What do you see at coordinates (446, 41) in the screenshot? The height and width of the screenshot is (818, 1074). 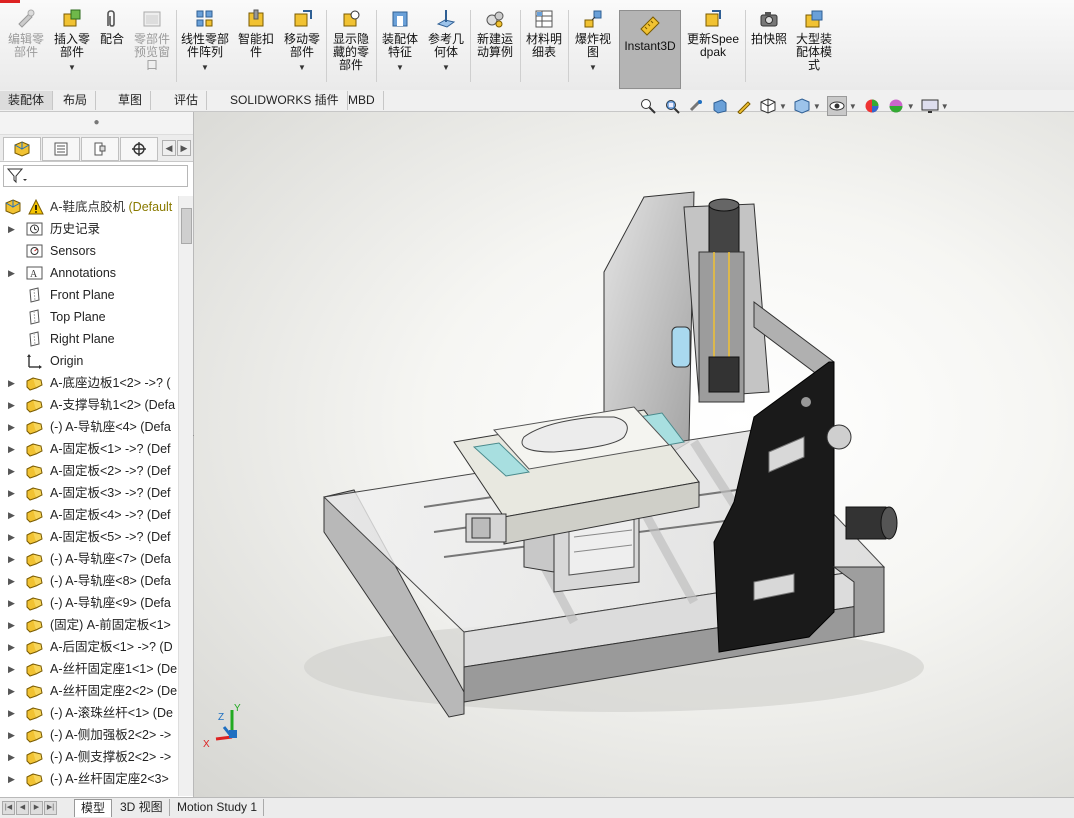 I see `reference-geometry-button: 参考几何体 ▼` at bounding box center [446, 41].